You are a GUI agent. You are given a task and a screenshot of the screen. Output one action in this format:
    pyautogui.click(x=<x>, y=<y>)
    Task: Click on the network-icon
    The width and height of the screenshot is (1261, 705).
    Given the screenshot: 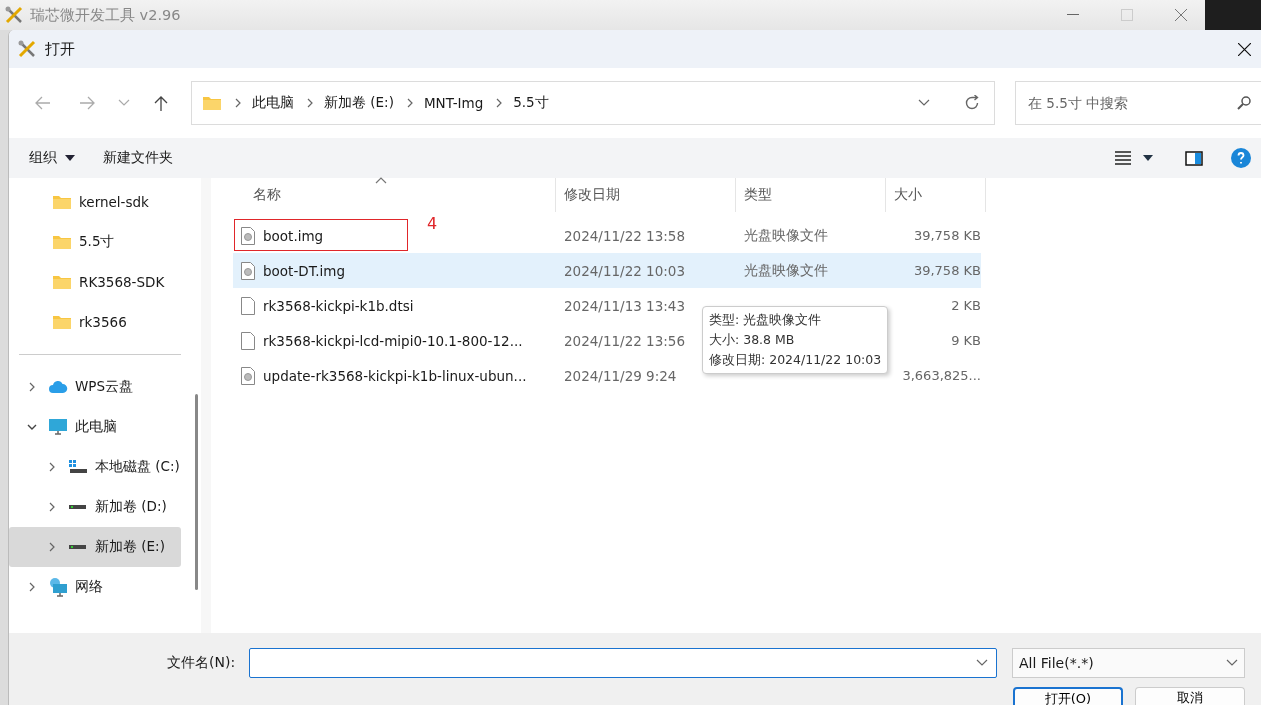 What is the action you would take?
    pyautogui.click(x=58, y=587)
    